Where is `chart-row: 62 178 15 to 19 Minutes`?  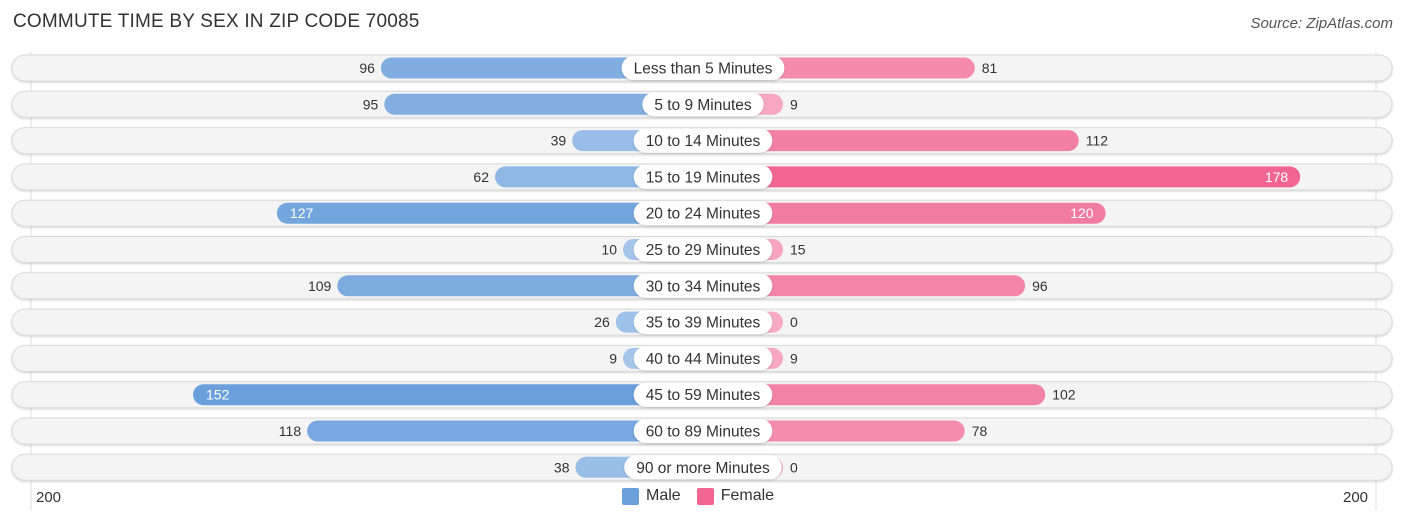 chart-row: 62 178 15 to 19 Minutes is located at coordinates (702, 177).